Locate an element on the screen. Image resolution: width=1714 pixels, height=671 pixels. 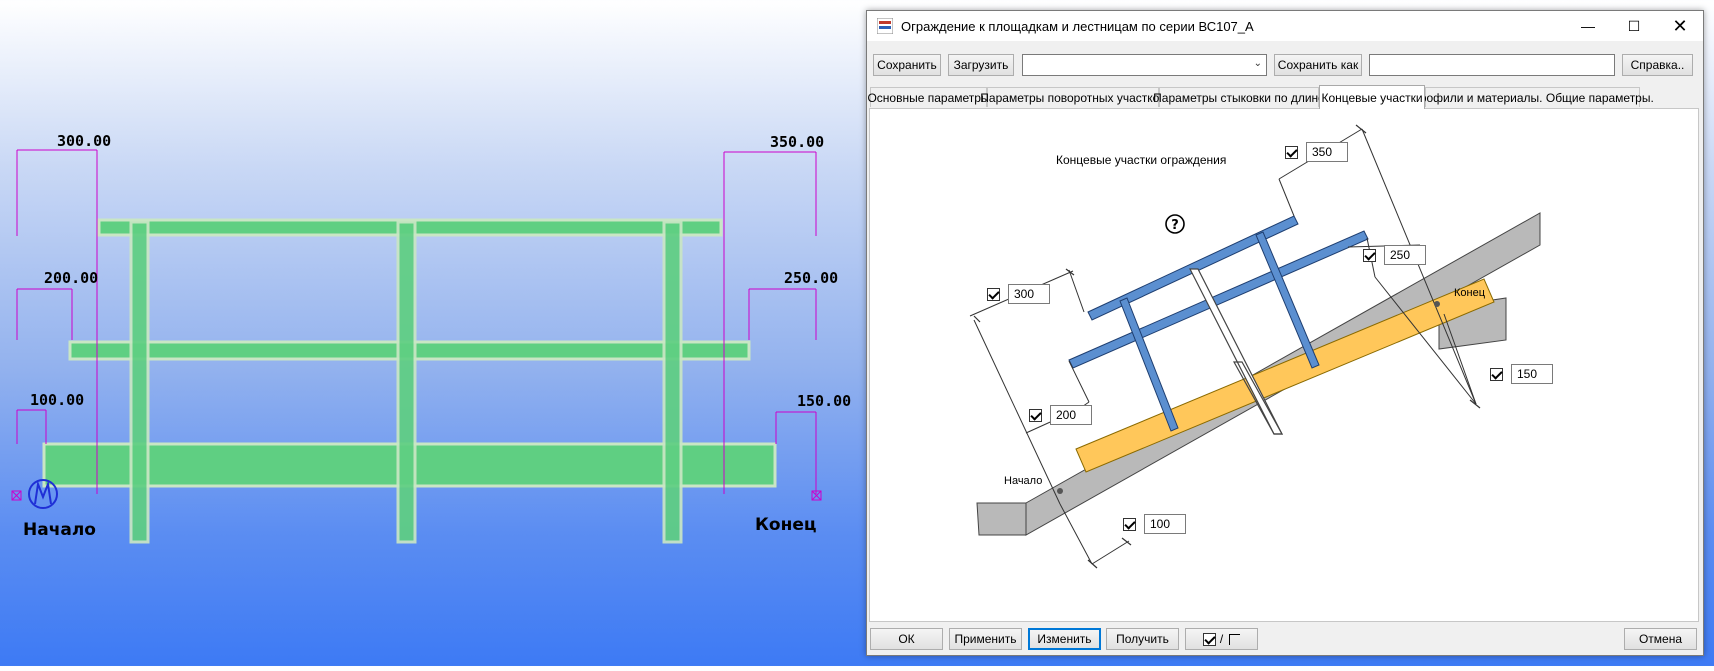
start-mid-checkbox is located at coordinates (1035, 415).